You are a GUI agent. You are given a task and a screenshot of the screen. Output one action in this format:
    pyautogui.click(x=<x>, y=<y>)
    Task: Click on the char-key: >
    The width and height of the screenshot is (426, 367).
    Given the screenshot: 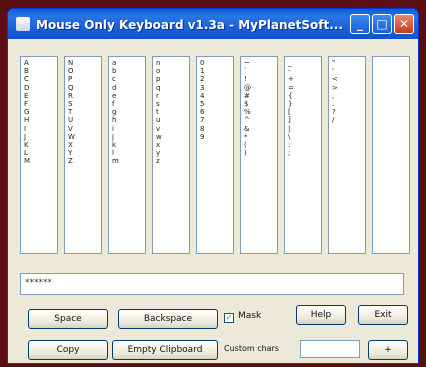 What is the action you would take?
    pyautogui.click(x=348, y=88)
    